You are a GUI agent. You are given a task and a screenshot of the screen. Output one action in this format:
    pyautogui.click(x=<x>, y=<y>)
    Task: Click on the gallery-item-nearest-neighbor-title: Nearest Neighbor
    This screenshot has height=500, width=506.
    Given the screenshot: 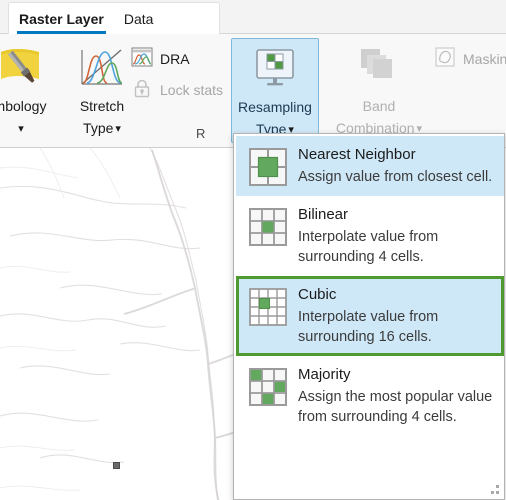 What is the action you would take?
    pyautogui.click(x=357, y=154)
    